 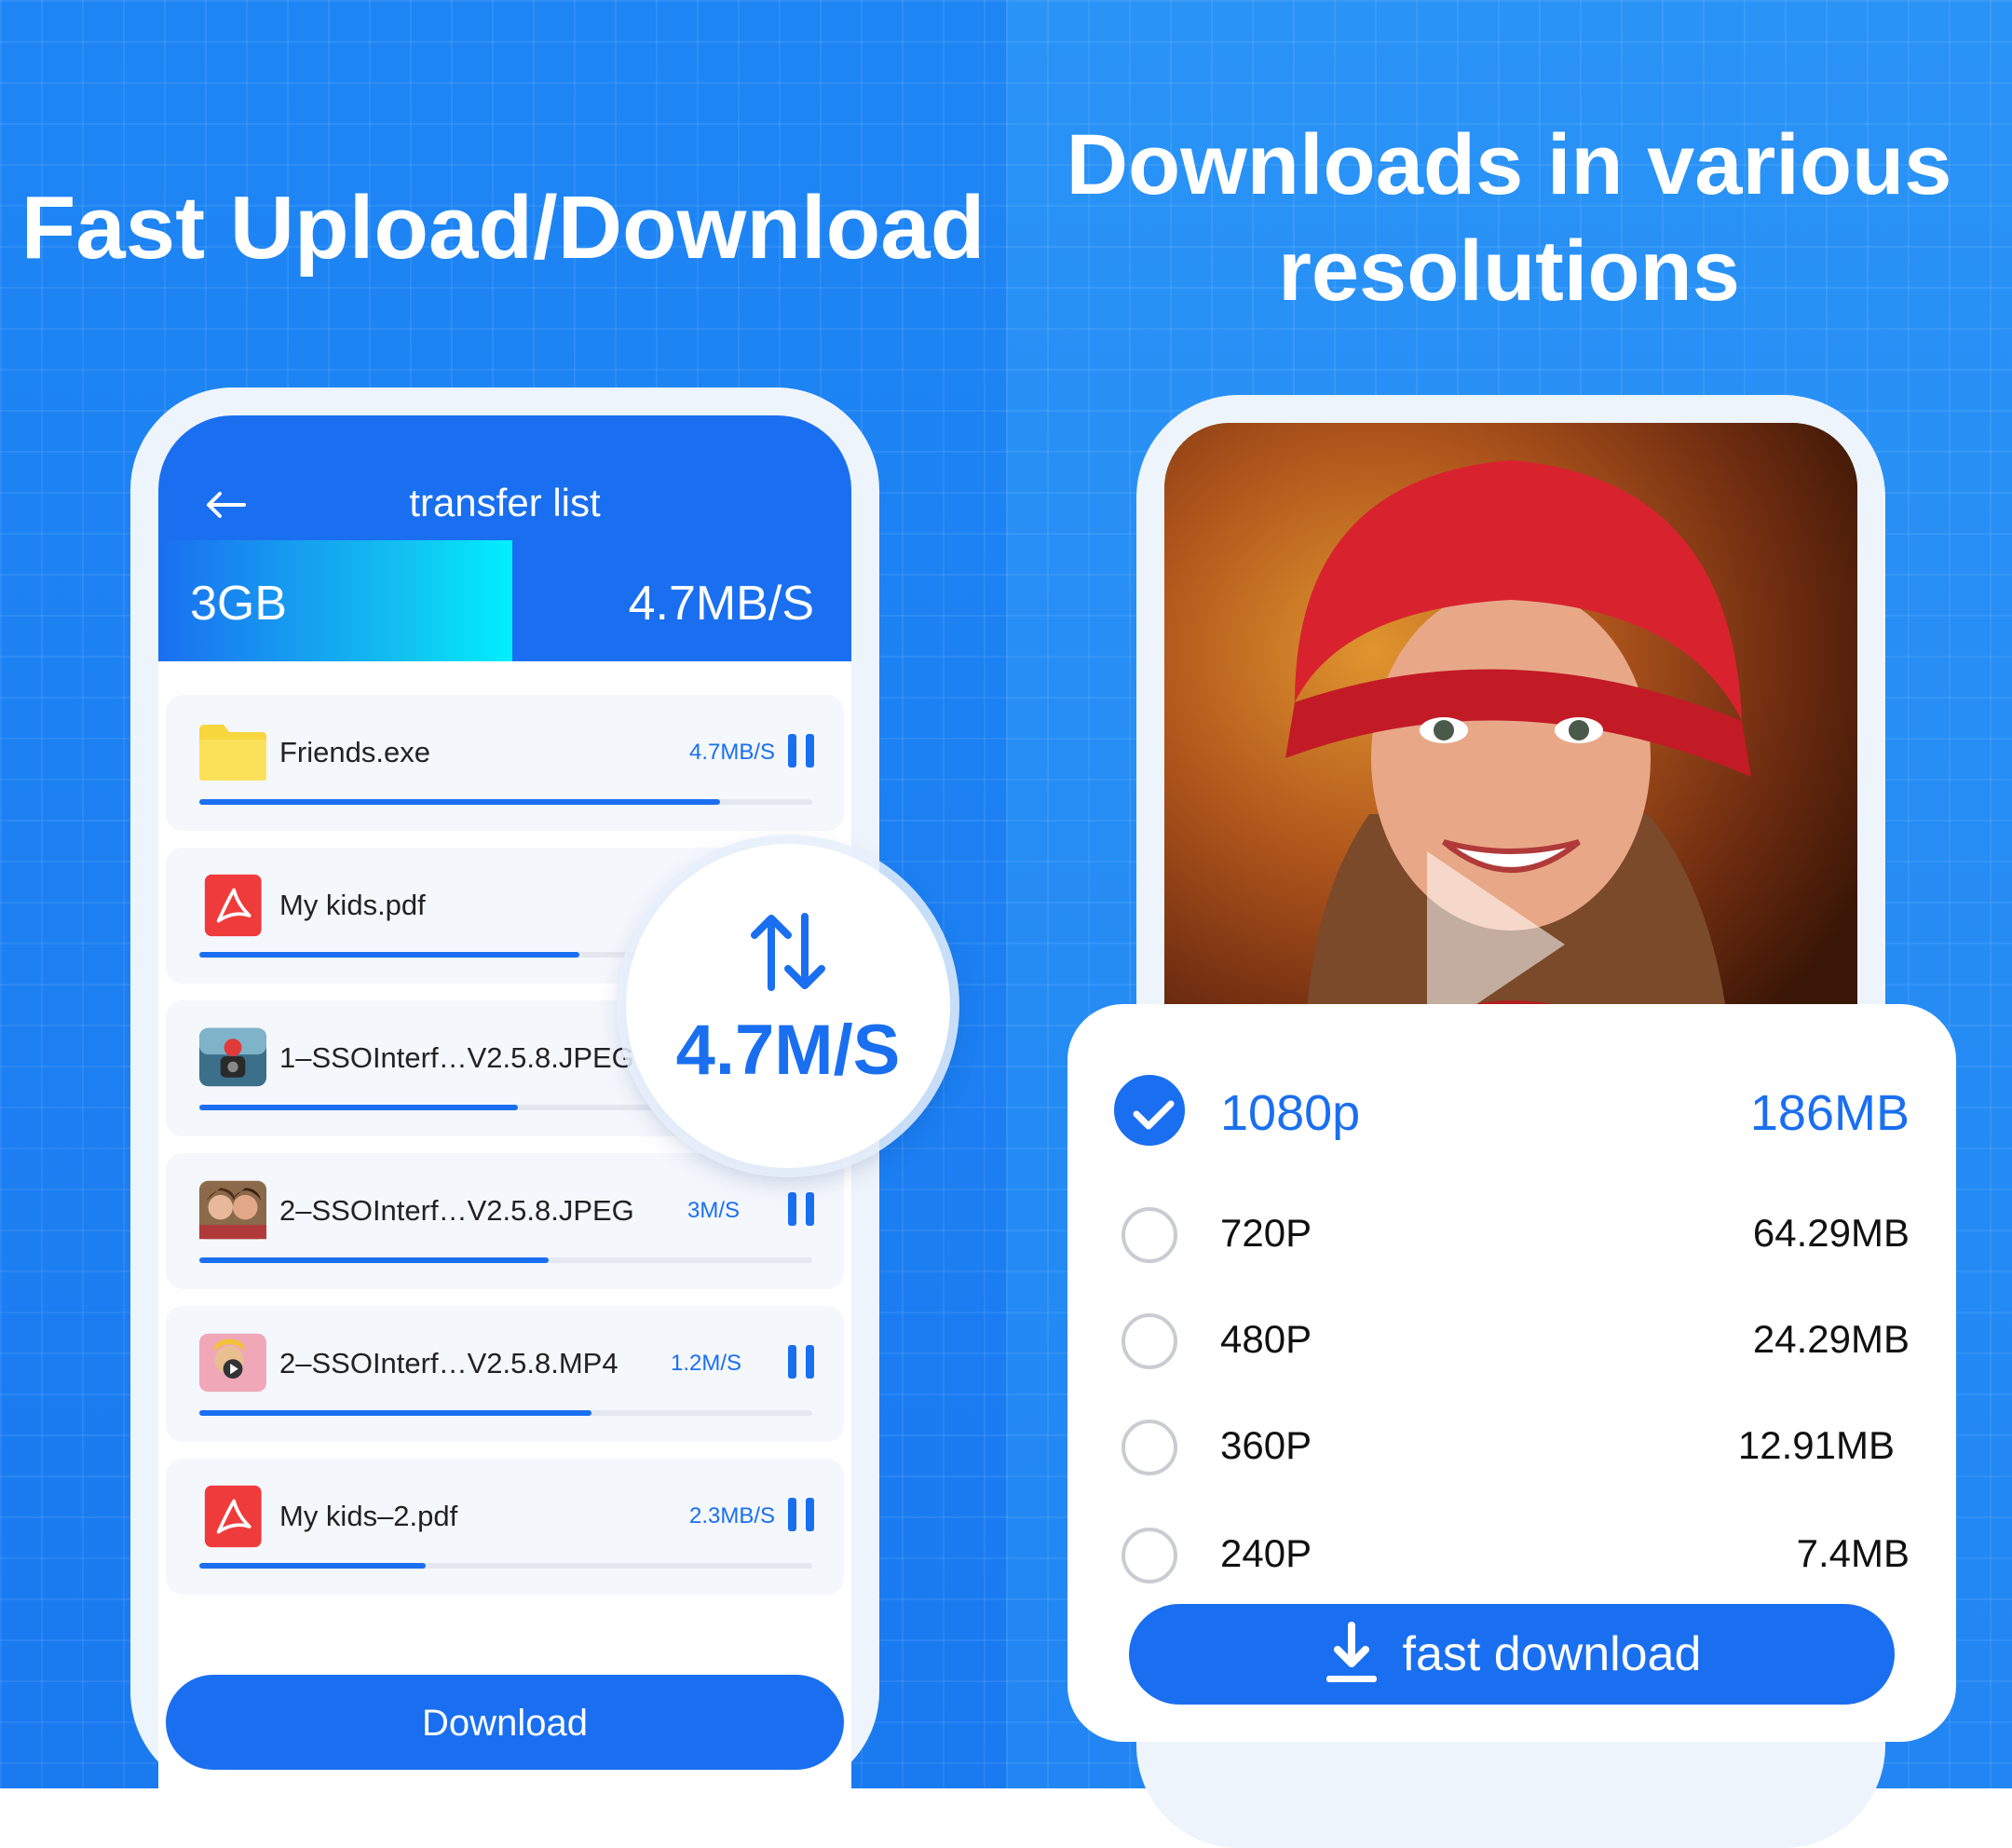 What do you see at coordinates (239, 604) in the screenshot?
I see `total-size: 3GB` at bounding box center [239, 604].